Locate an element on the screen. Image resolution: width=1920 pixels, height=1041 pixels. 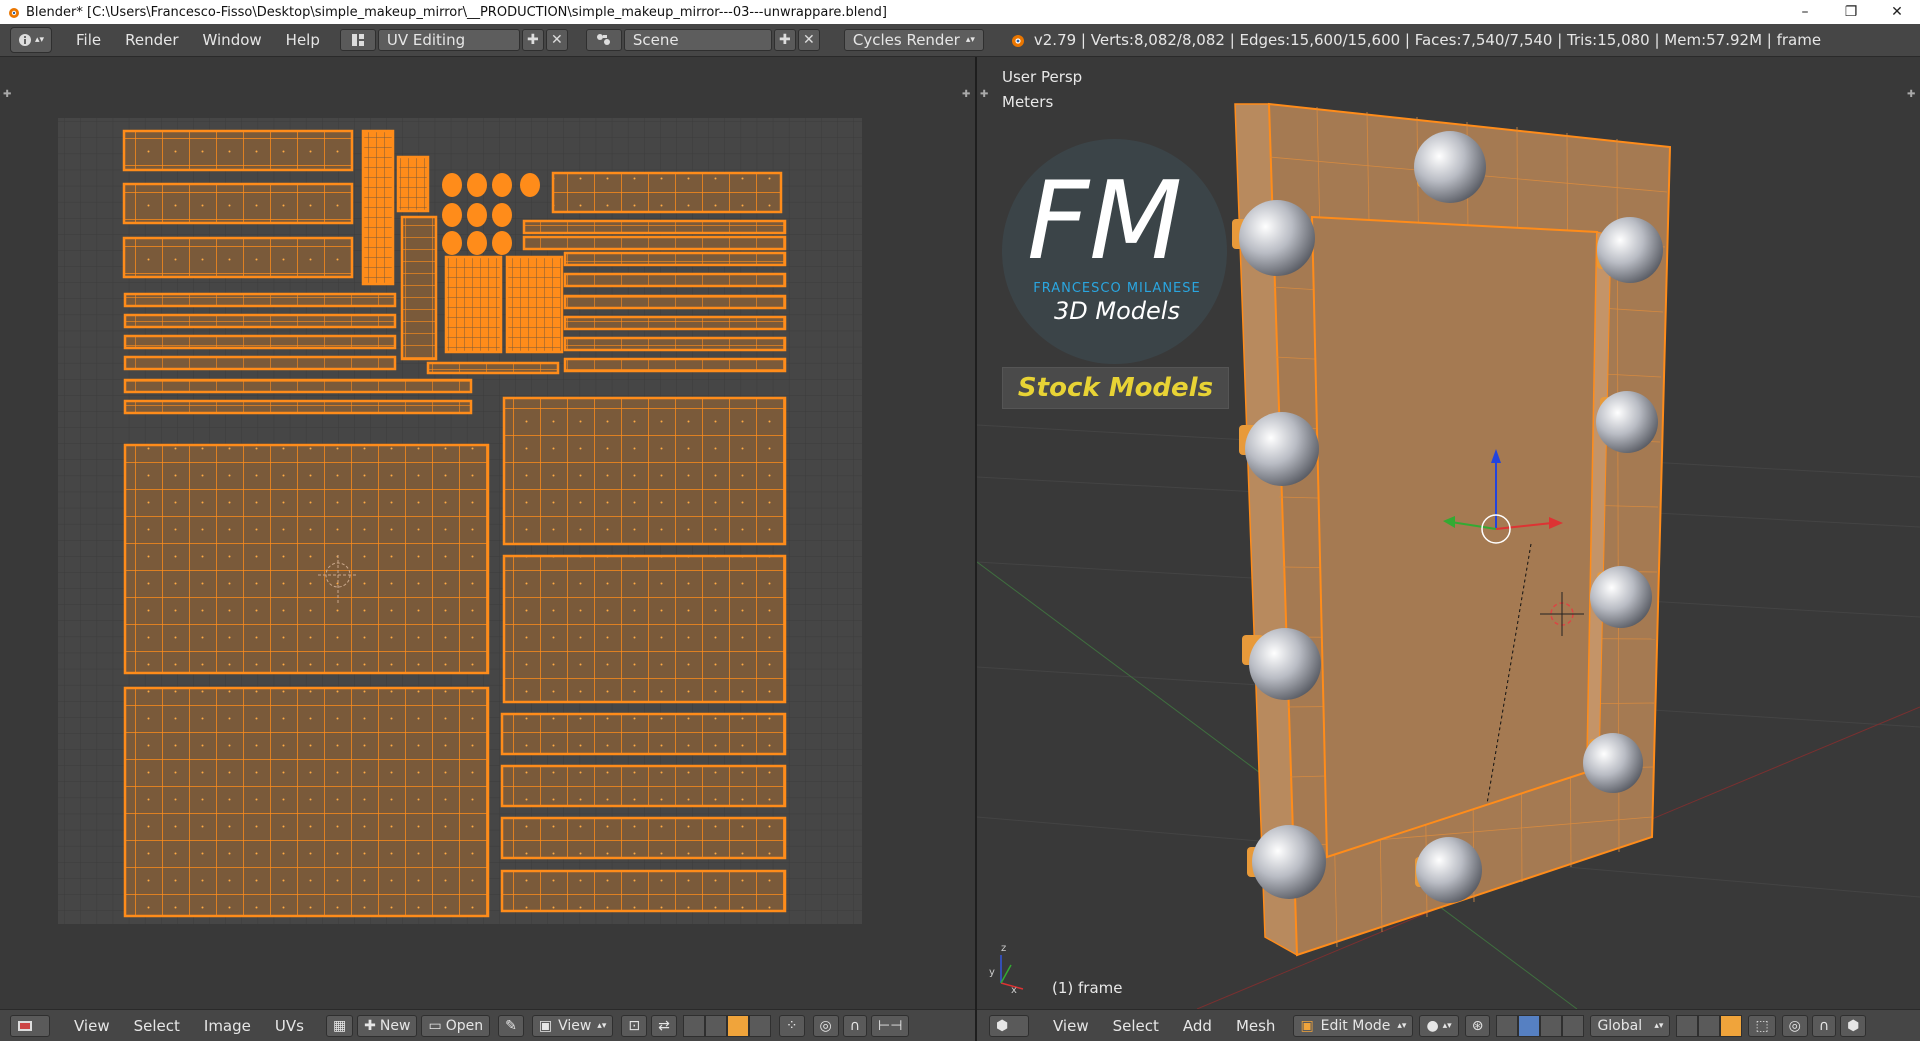
new-image-button: ✚ New is located at coordinates (387, 1025).